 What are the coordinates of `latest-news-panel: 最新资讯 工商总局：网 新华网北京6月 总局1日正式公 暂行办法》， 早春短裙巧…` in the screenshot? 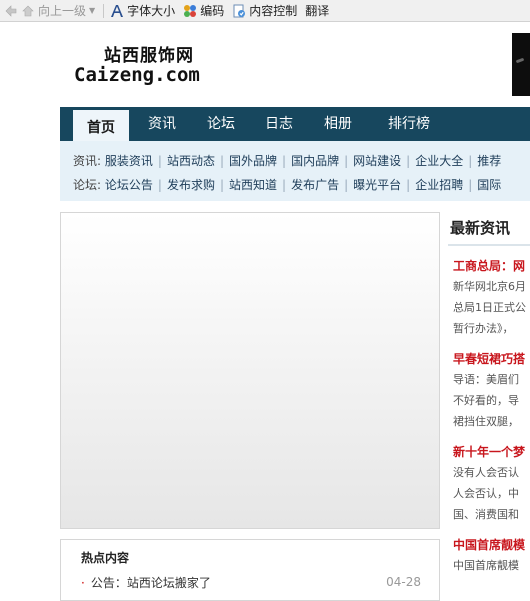 It's located at (489, 399).